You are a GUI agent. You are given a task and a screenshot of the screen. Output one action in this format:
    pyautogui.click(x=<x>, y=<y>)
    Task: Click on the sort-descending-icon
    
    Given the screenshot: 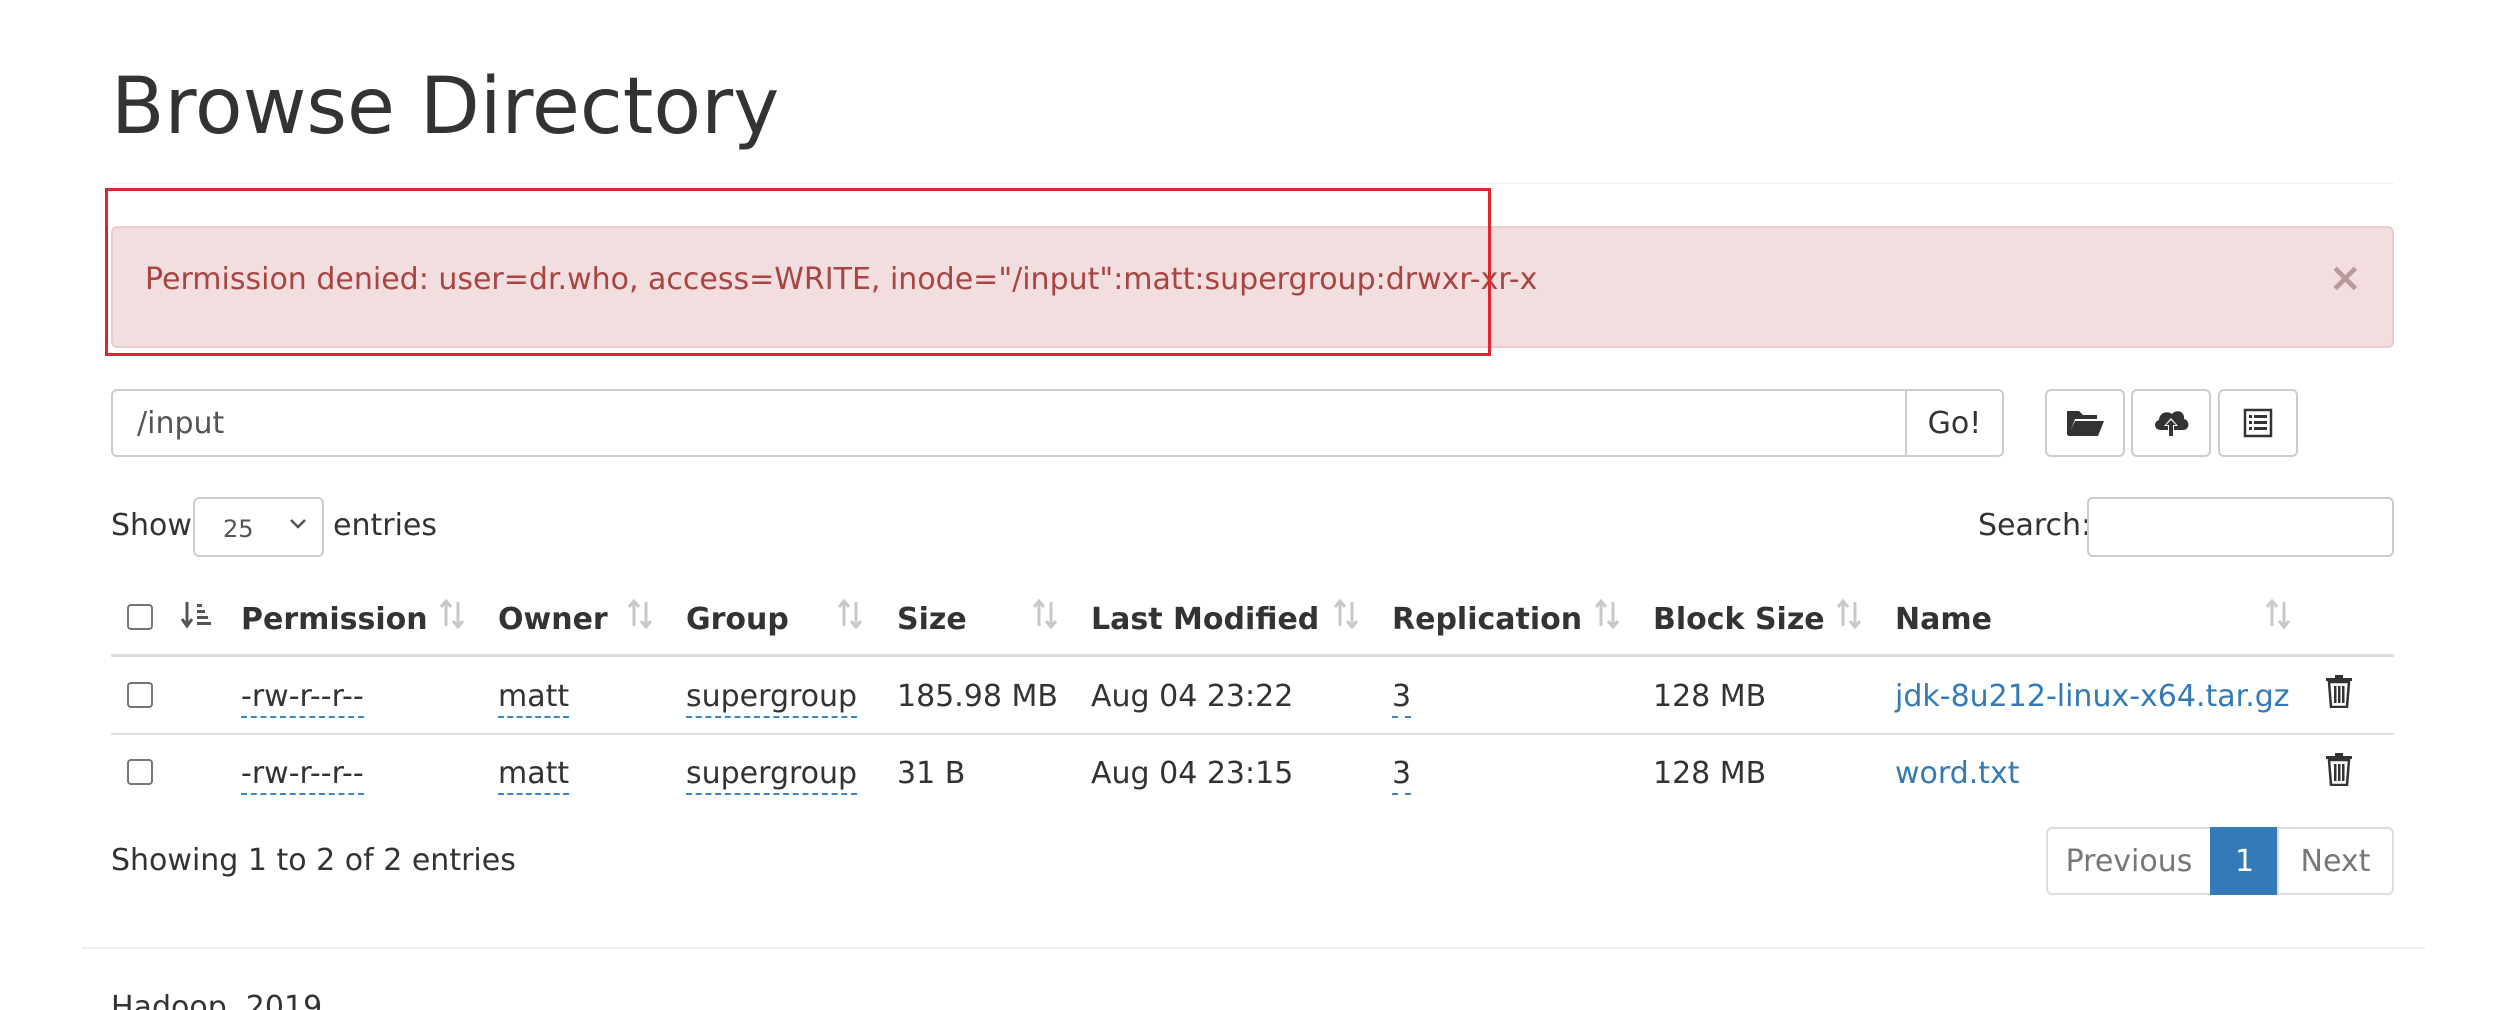 What is the action you would take?
    pyautogui.click(x=196, y=615)
    